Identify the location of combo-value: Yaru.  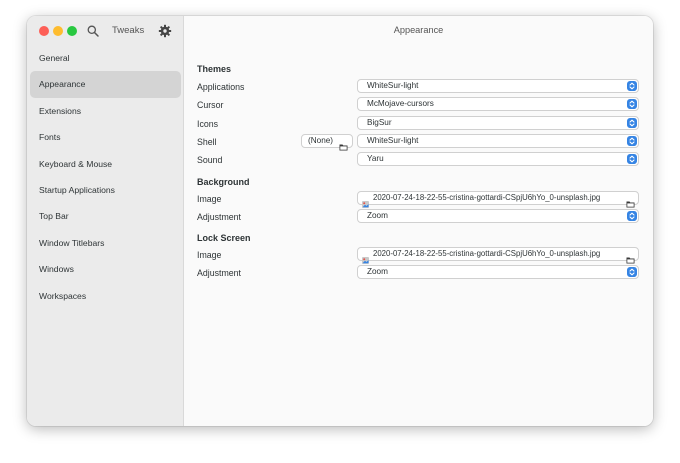
(375, 158).